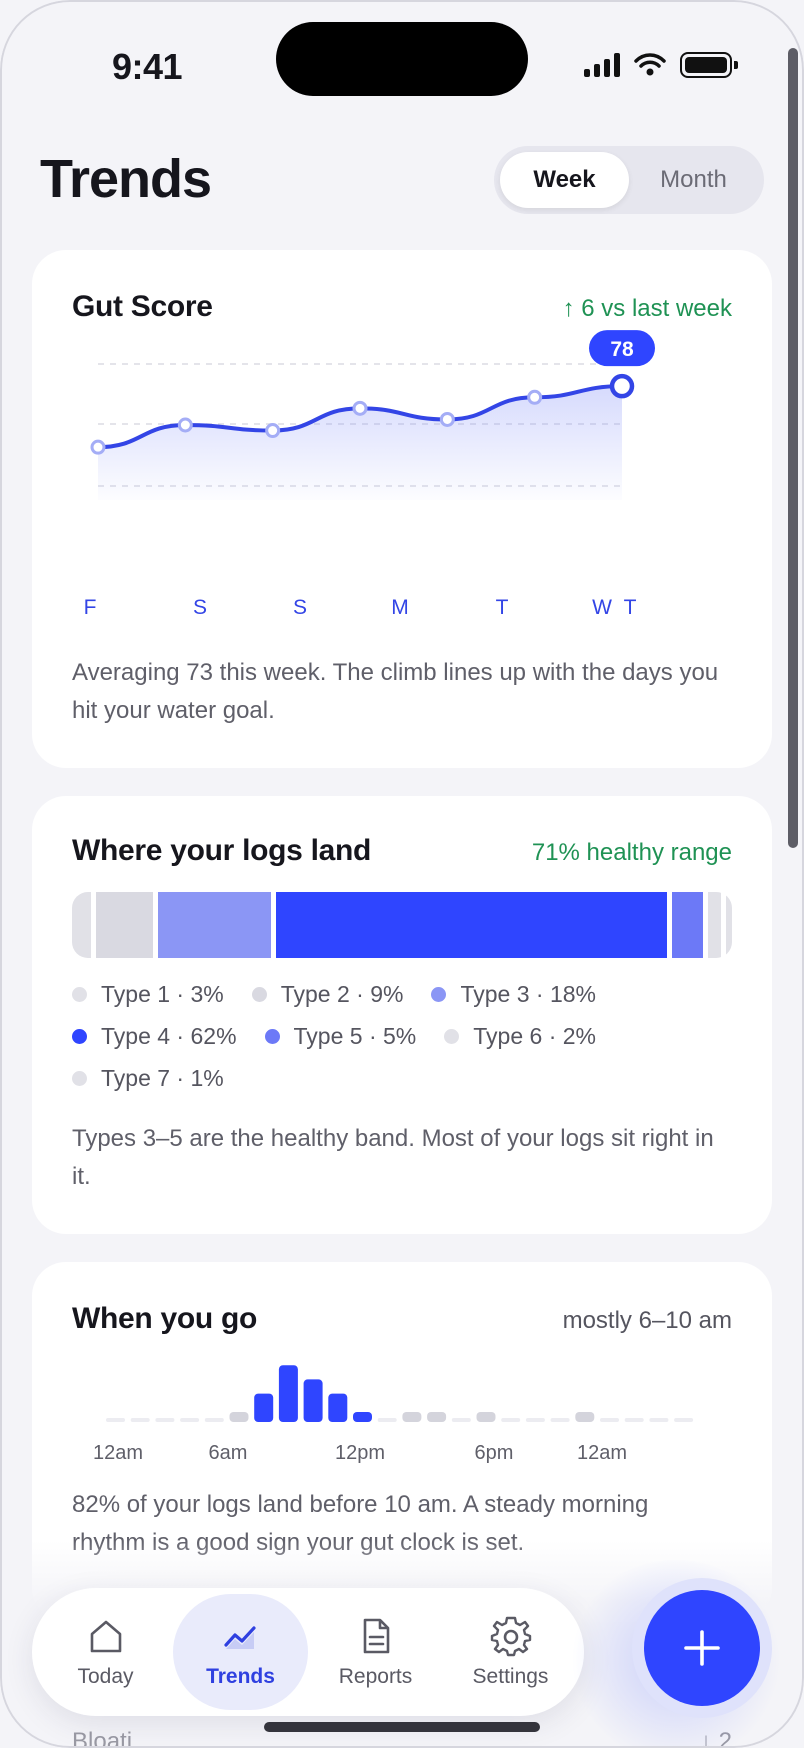 This screenshot has height=1748, width=804. Describe the element at coordinates (228, 1453) in the screenshot. I see `hour-axis-label: 6am` at that location.